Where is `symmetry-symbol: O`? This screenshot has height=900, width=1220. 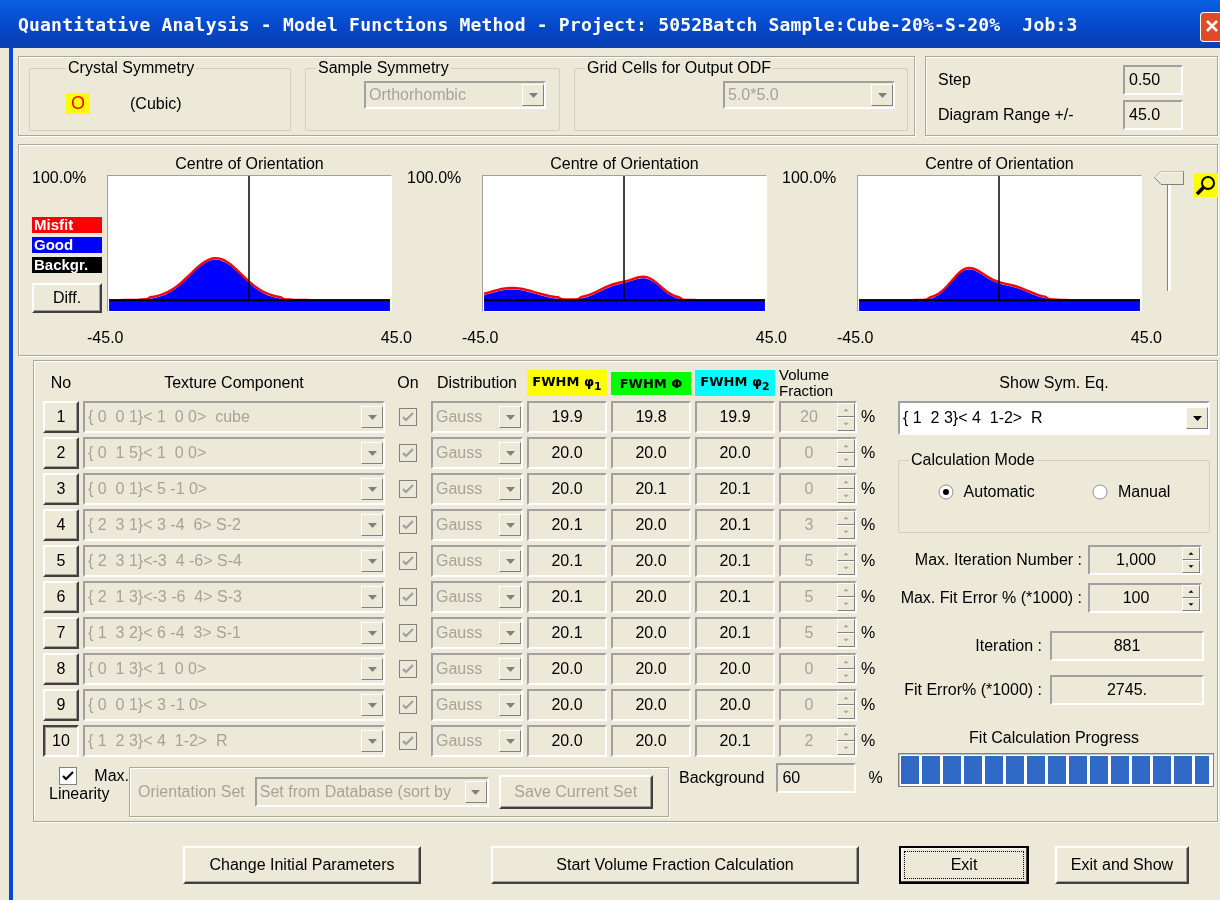 symmetry-symbol: O is located at coordinates (78, 103).